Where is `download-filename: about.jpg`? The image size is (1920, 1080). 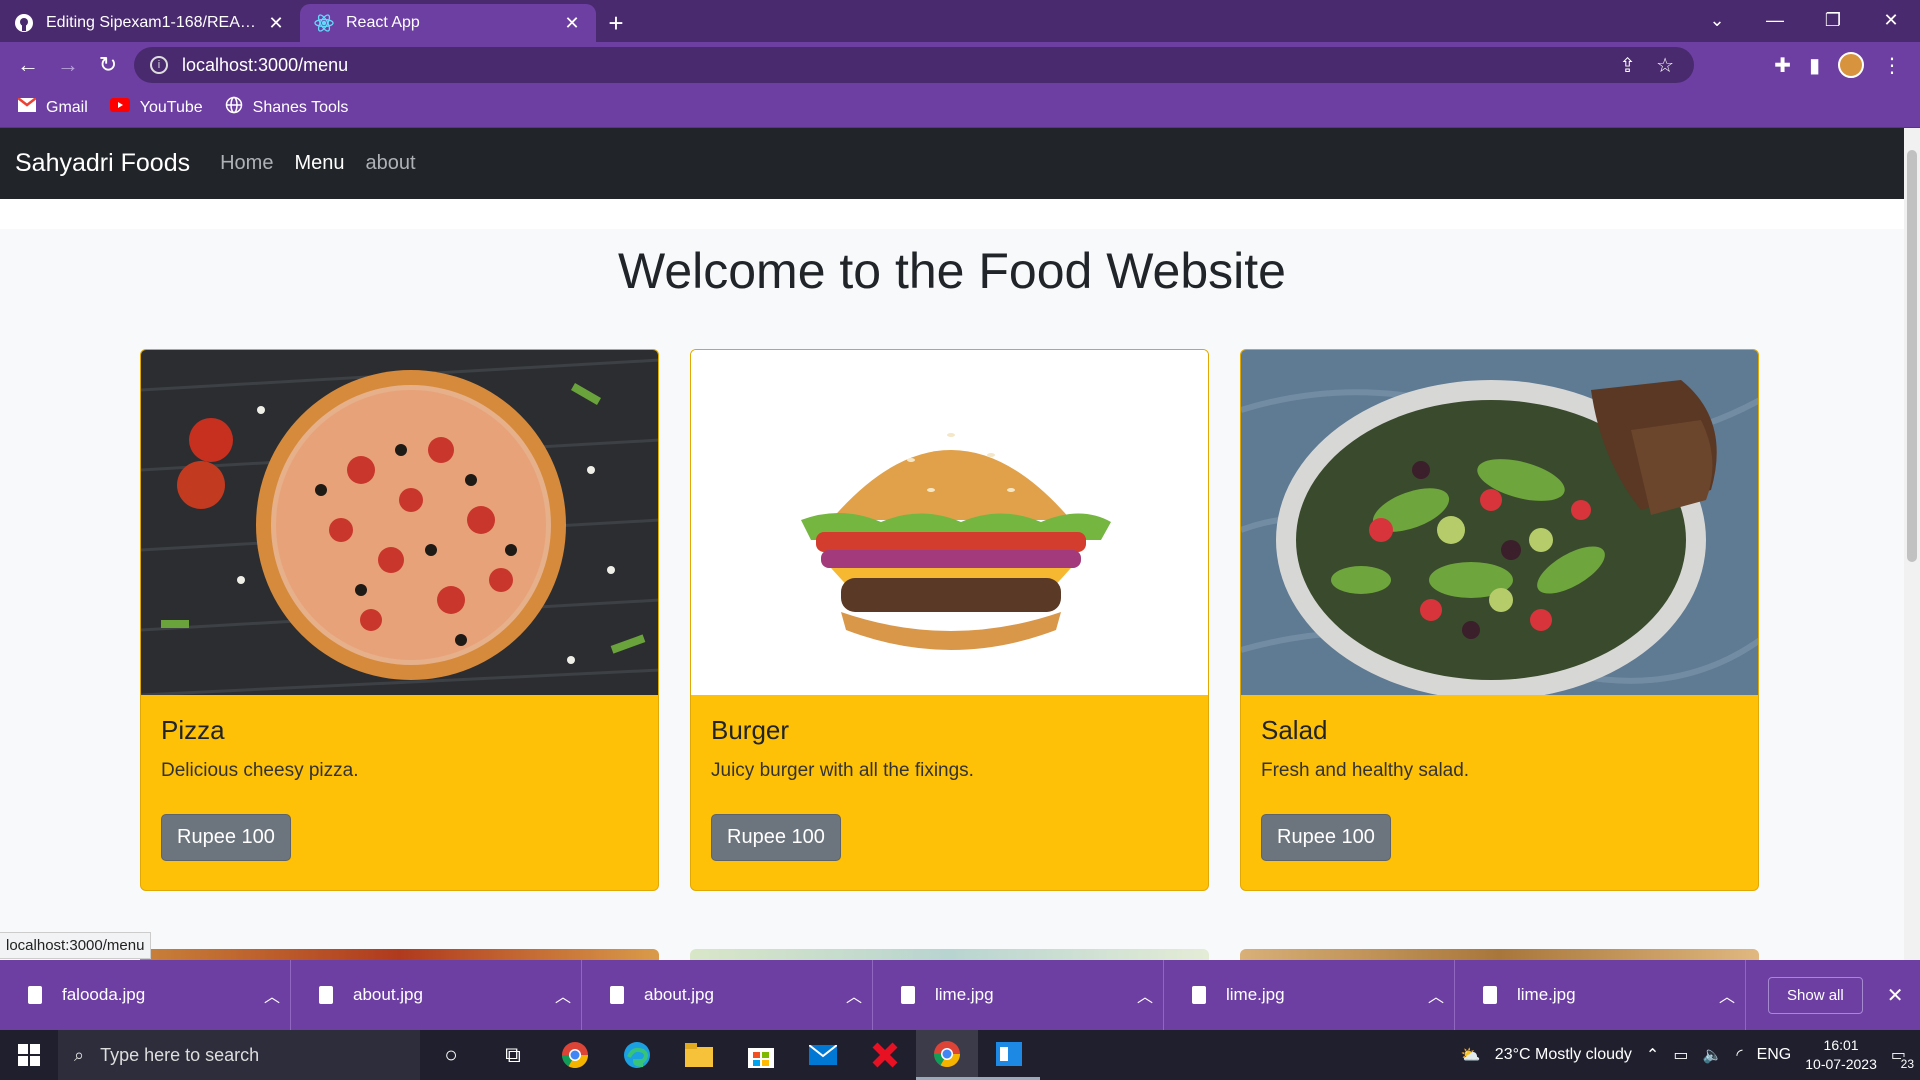
download-filename: about.jpg is located at coordinates (388, 994).